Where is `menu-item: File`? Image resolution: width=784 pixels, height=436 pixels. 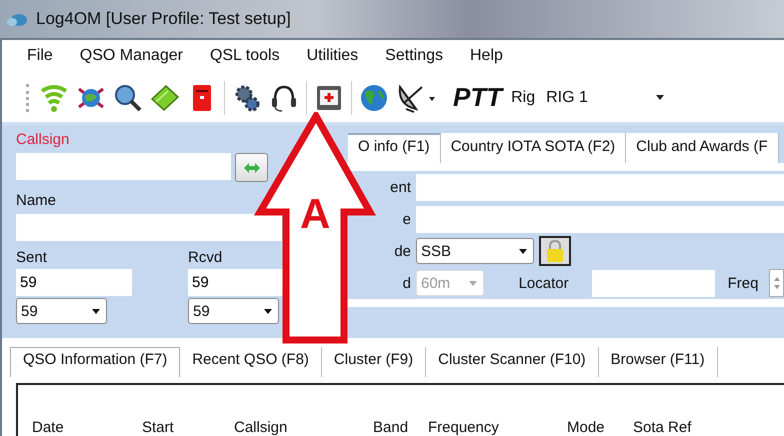
menu-item: File is located at coordinates (40, 60).